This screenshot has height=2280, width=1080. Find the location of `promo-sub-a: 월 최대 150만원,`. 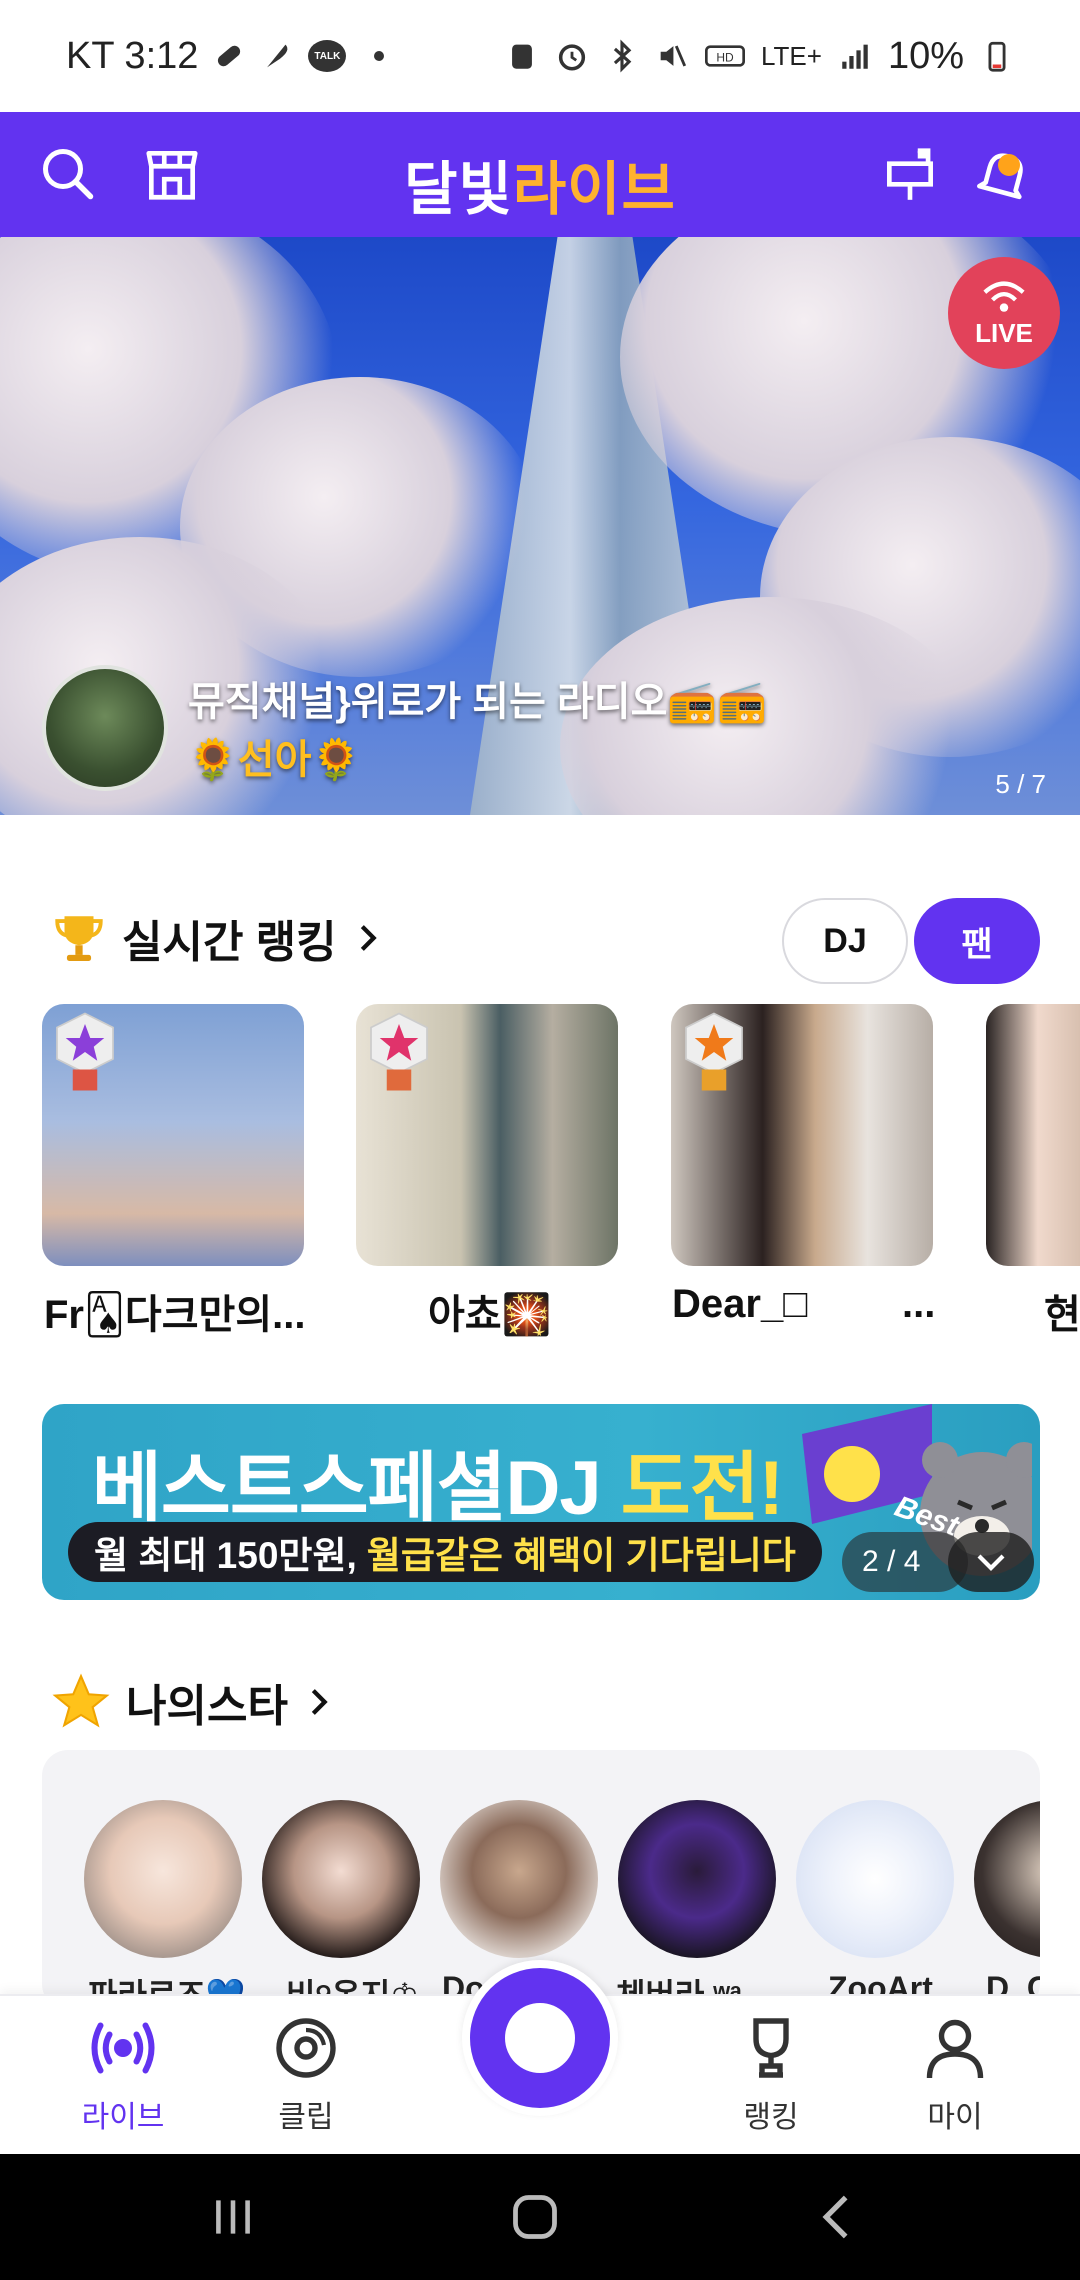

promo-sub-a: 월 최대 150만원, is located at coordinates (225, 1555).